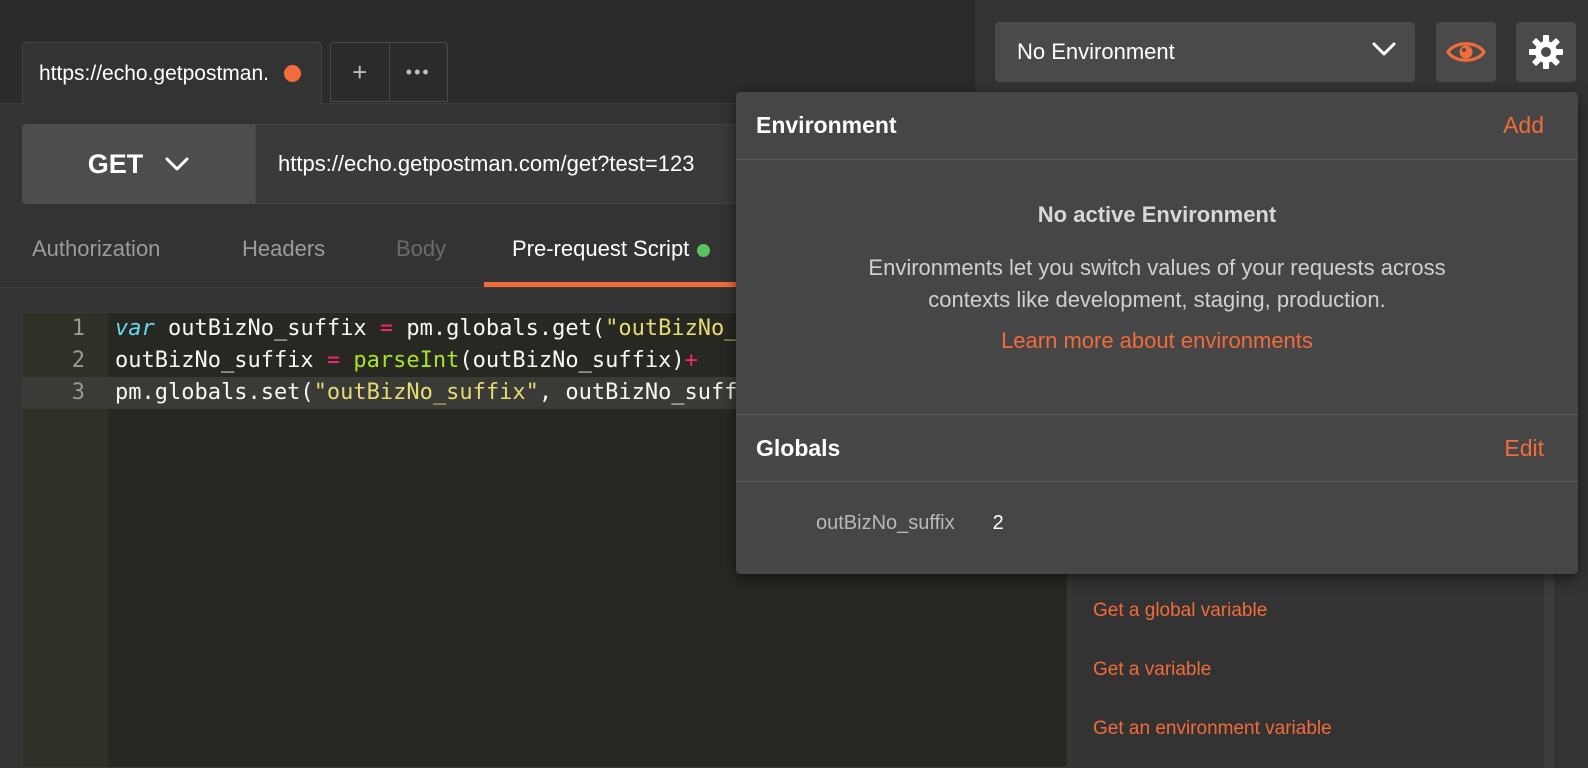 The height and width of the screenshot is (768, 1588). I want to click on learn-more-environments-link: Learn more about environments, so click(1157, 341).